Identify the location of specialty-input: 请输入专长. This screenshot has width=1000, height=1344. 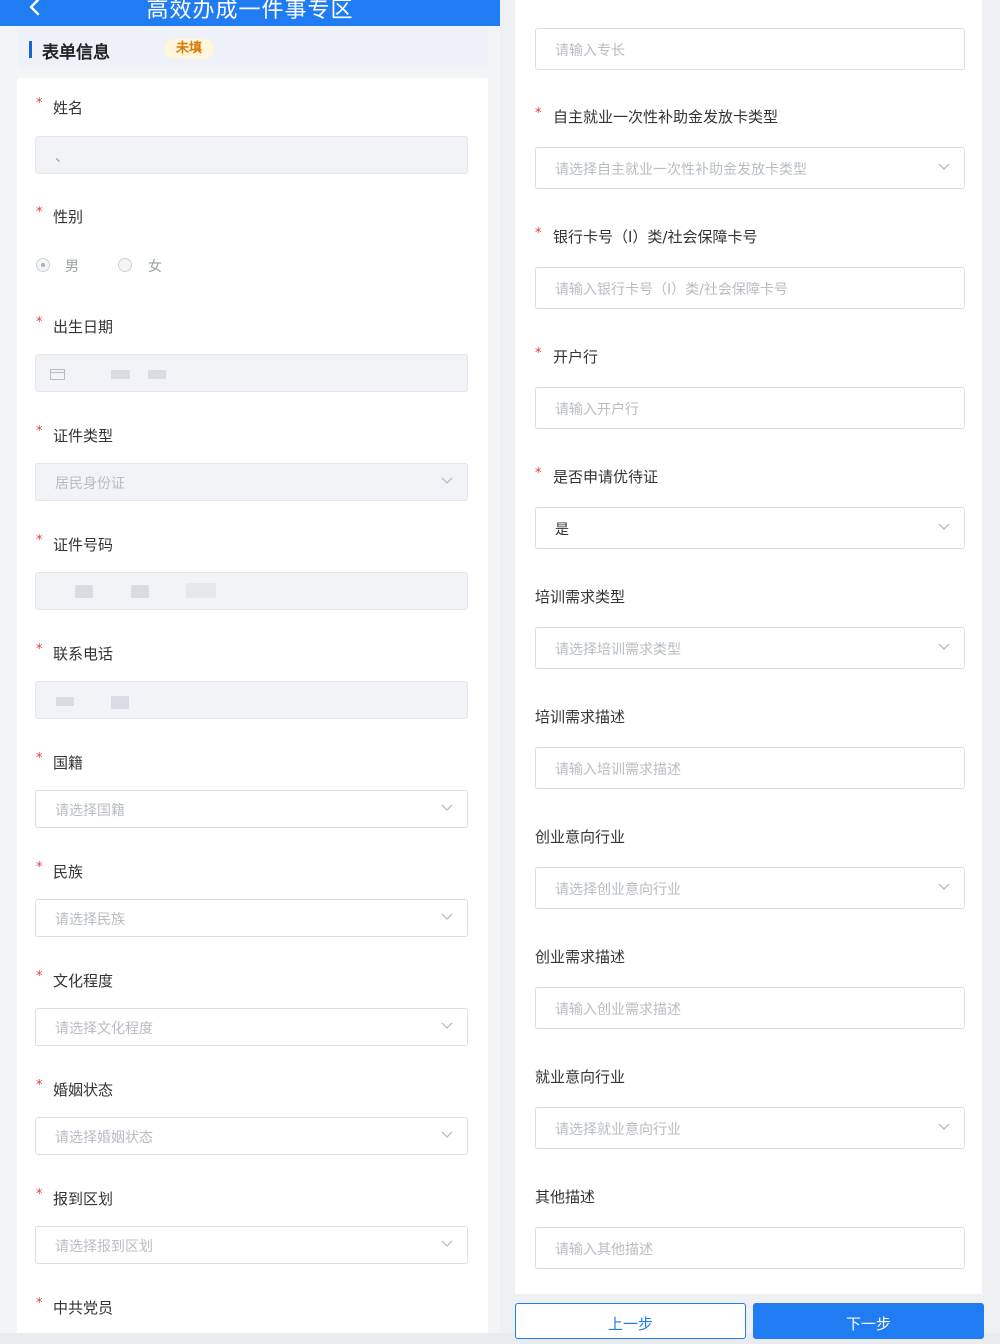
(750, 49).